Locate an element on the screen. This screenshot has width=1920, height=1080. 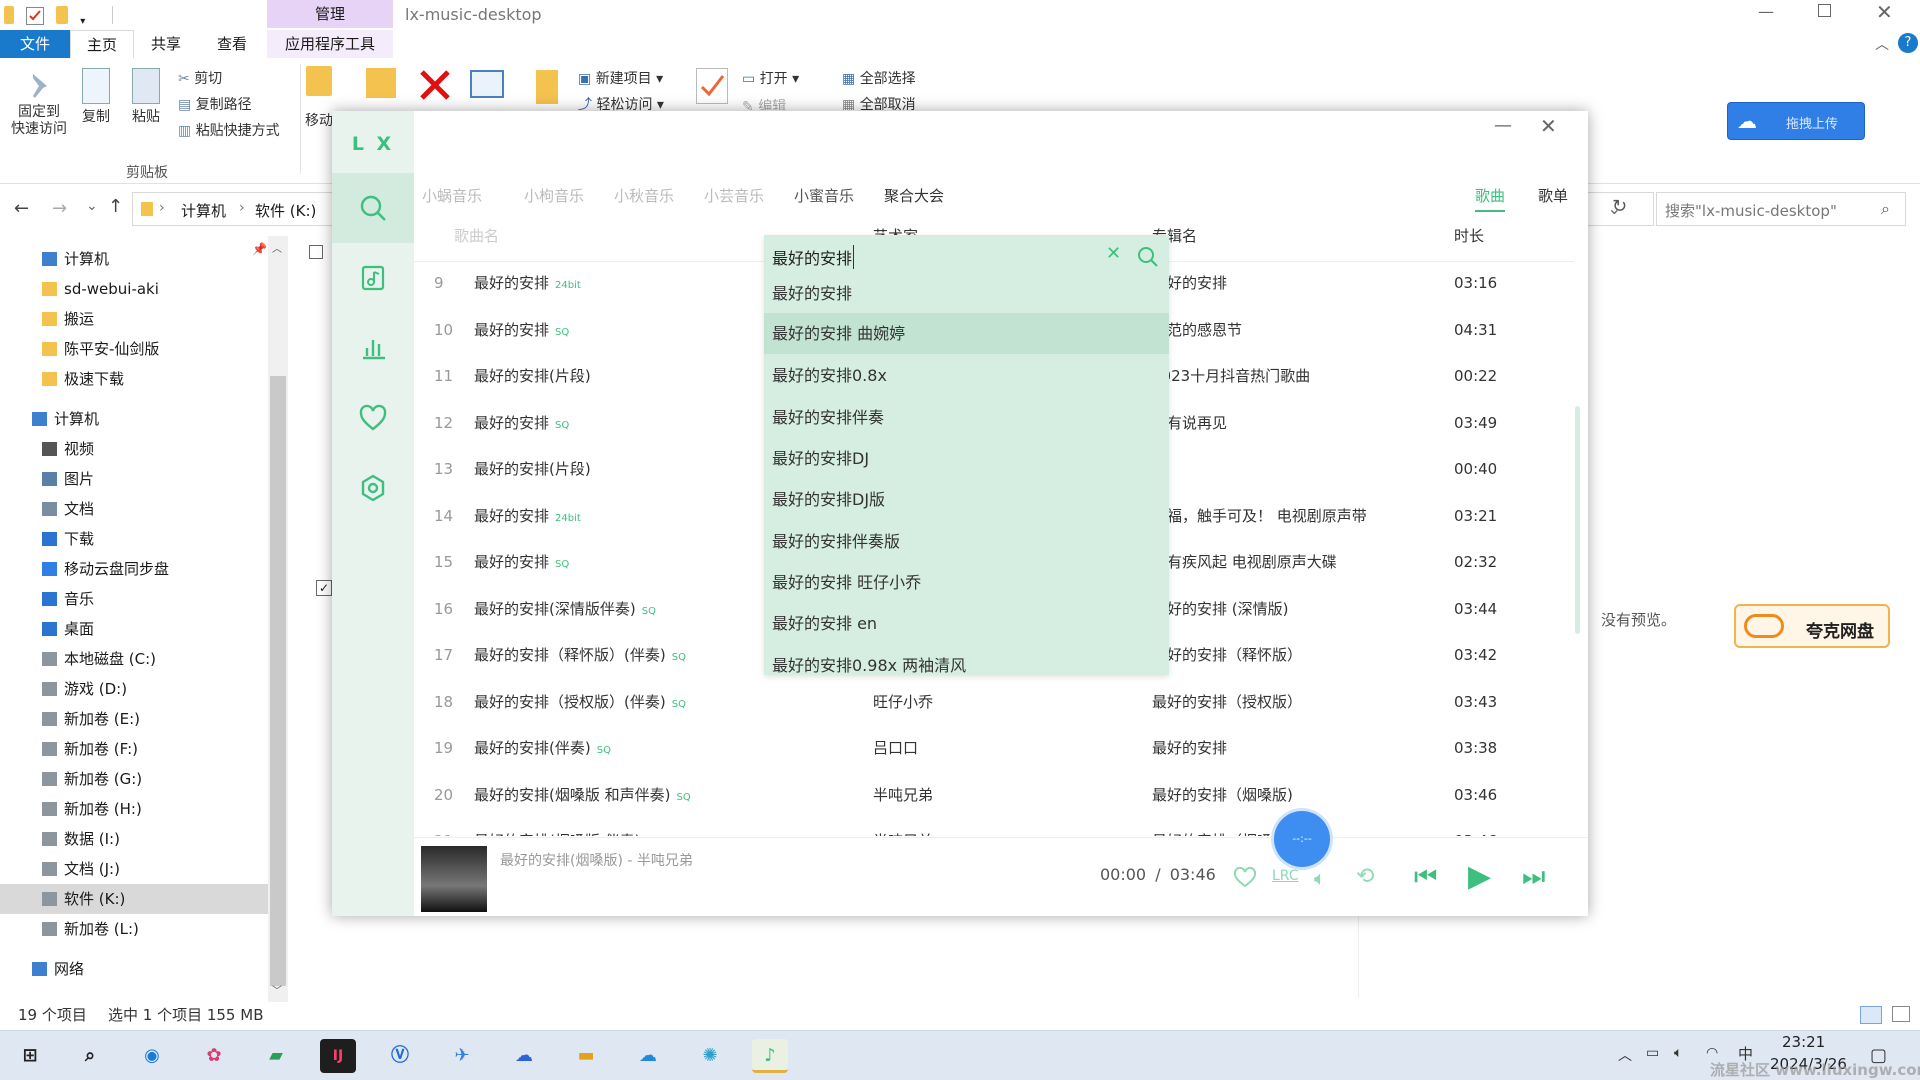
repeat-icon: ⟲ is located at coordinates (1365, 876).